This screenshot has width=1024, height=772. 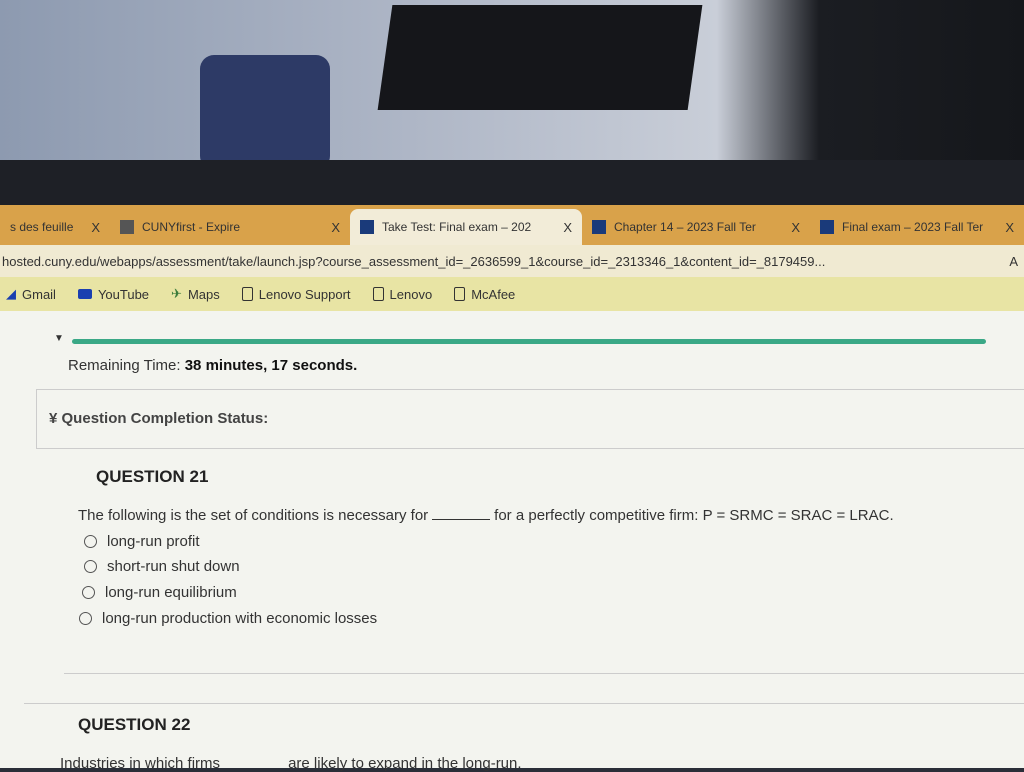 What do you see at coordinates (140, 763) in the screenshot?
I see `question-text-before: Industries in which firms` at bounding box center [140, 763].